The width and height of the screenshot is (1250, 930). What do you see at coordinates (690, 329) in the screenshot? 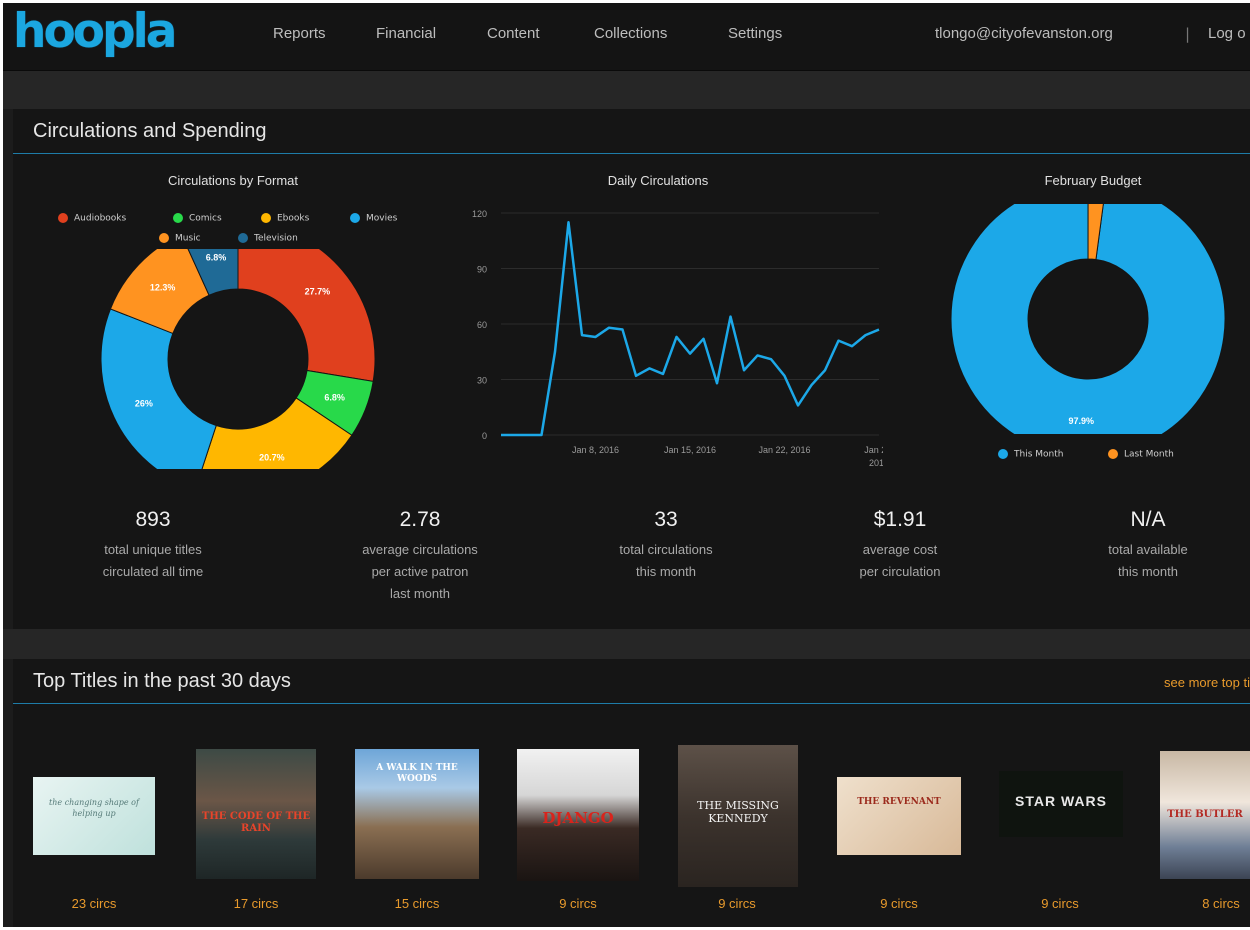
I see `daily-circulations-line` at bounding box center [690, 329].